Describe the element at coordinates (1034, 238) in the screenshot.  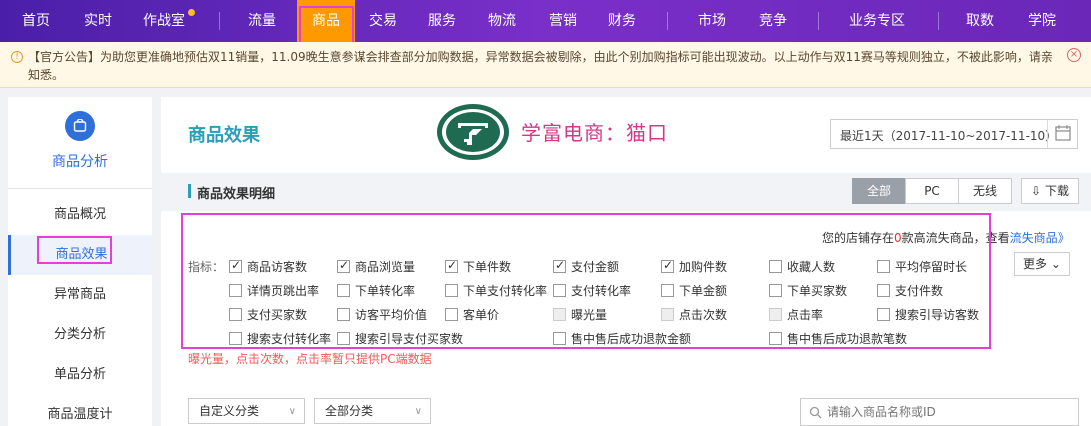
I see `lost-products-link: 流失商品` at that location.